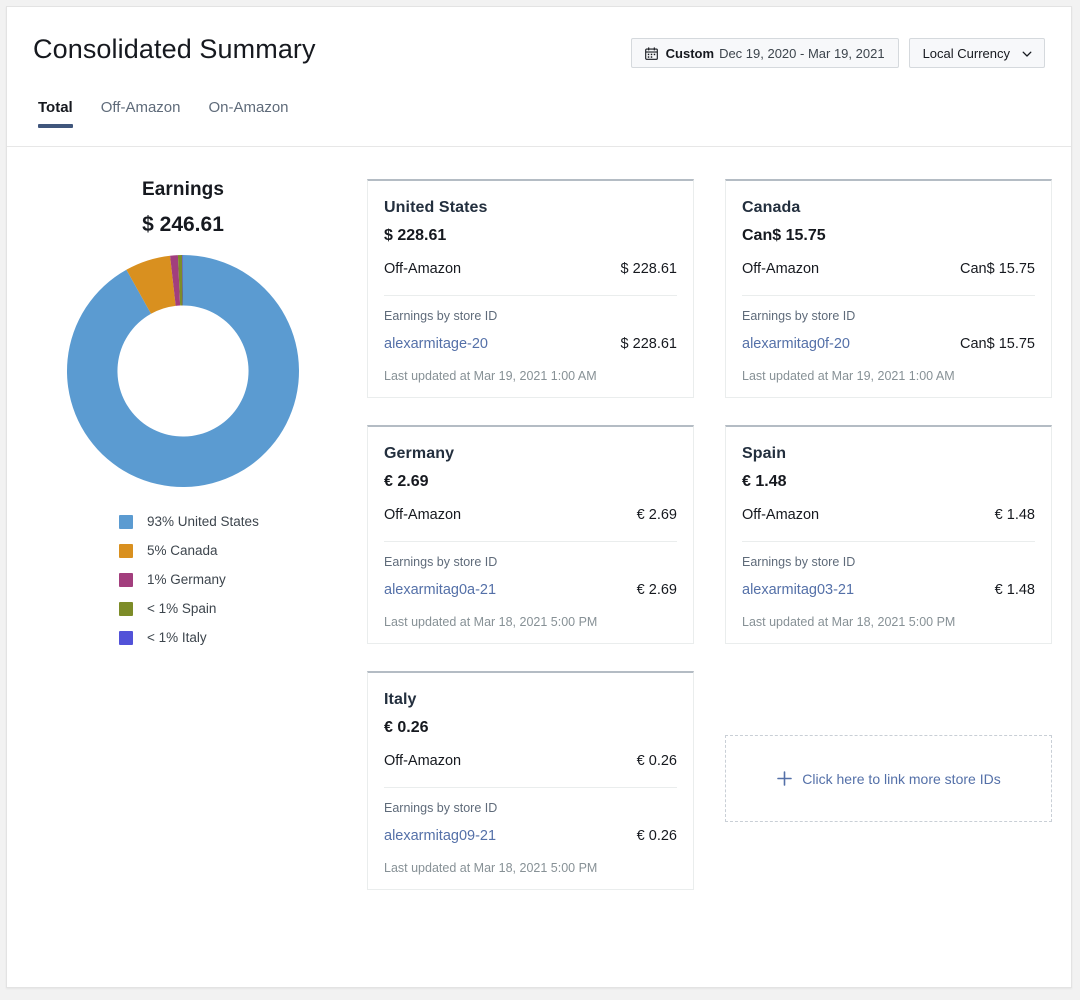  I want to click on card-total-amount: Can$ 15.75, so click(784, 235).